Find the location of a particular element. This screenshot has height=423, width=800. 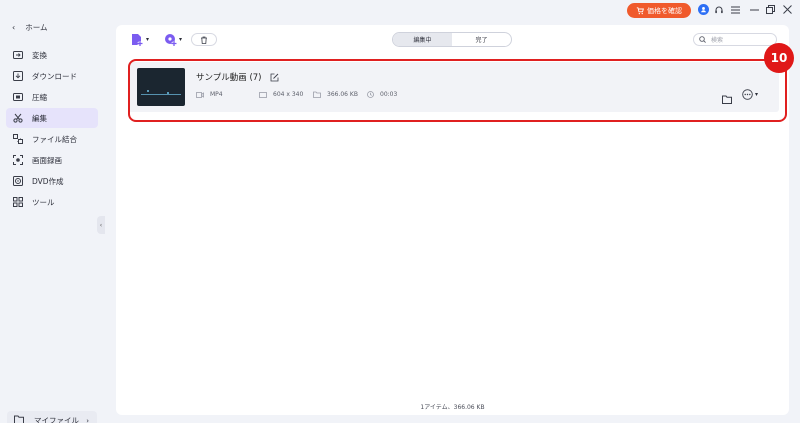

add-file-icon is located at coordinates (137, 40).